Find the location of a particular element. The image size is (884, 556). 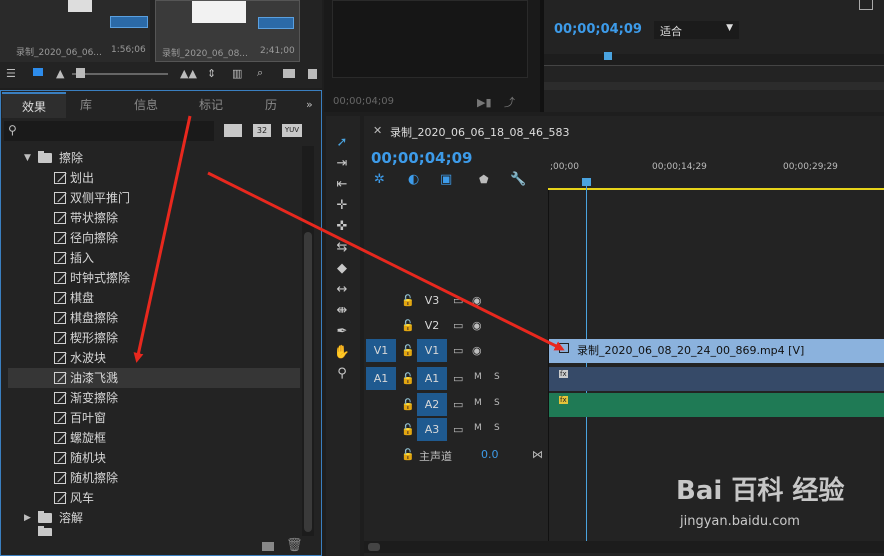

tab-effects: 效果 is located at coordinates (34, 105).